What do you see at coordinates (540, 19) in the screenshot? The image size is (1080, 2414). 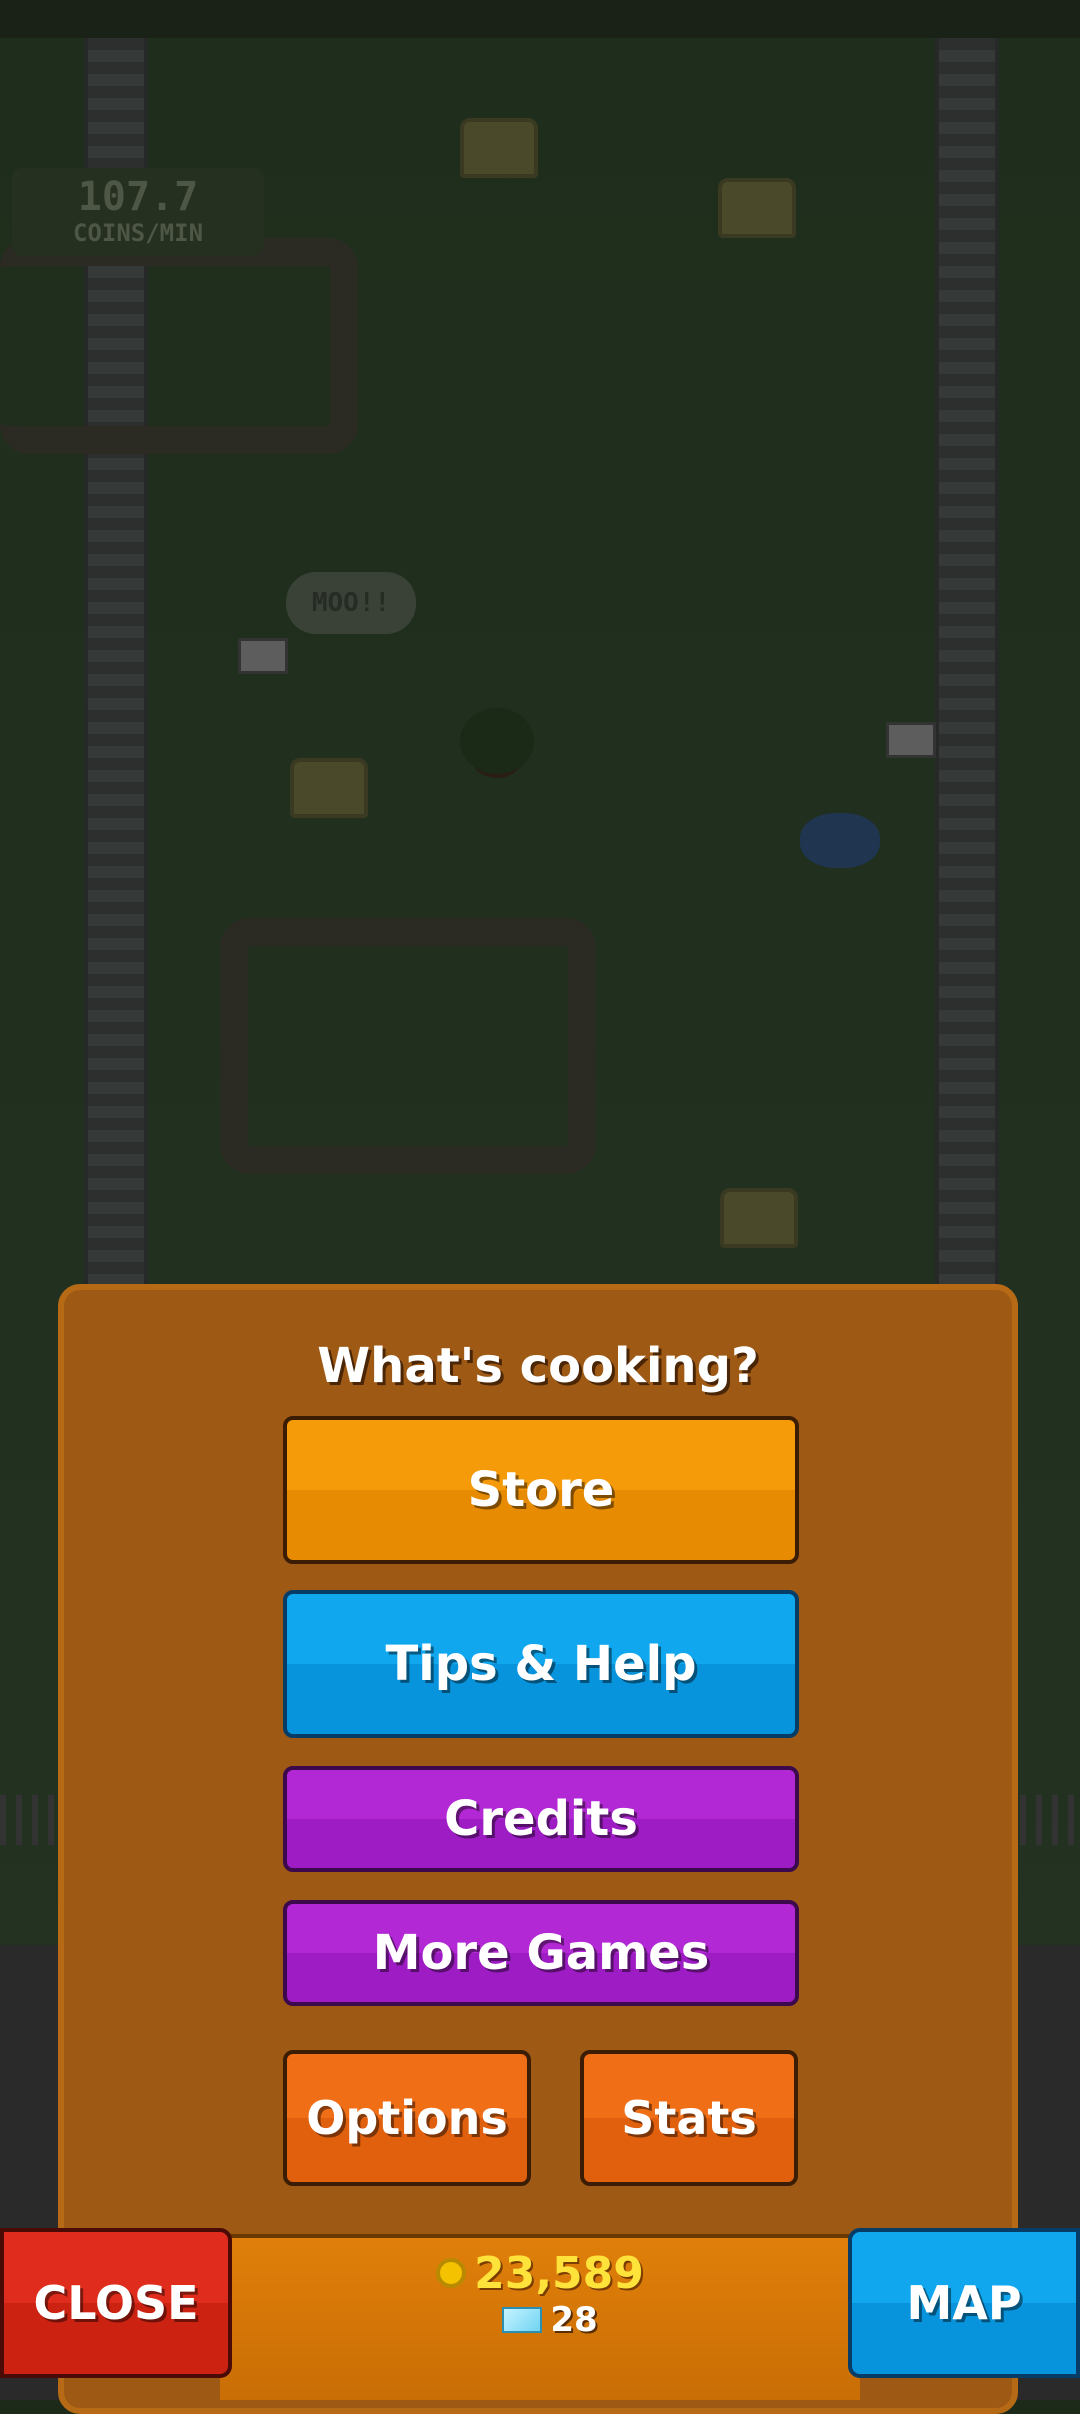 I see `status-bar` at bounding box center [540, 19].